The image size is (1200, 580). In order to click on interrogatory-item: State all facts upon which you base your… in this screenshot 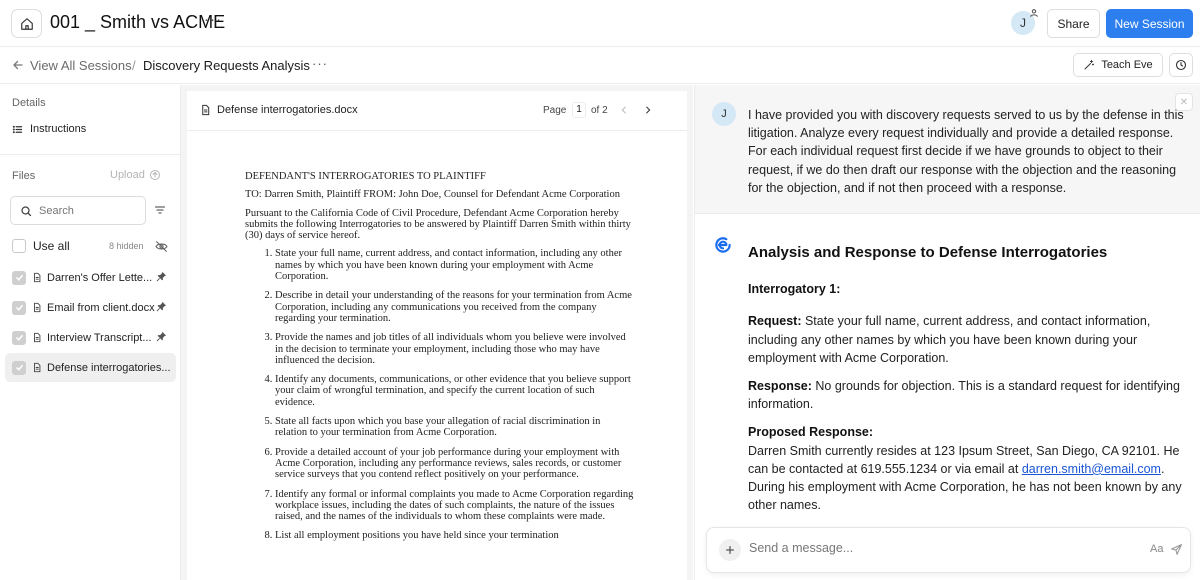, I will do `click(455, 427)`.